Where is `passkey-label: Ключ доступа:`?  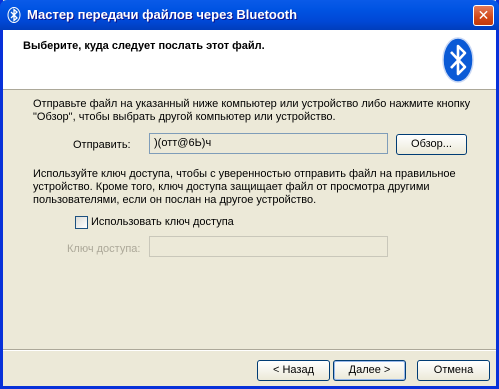 passkey-label: Ключ доступа: is located at coordinates (104, 249).